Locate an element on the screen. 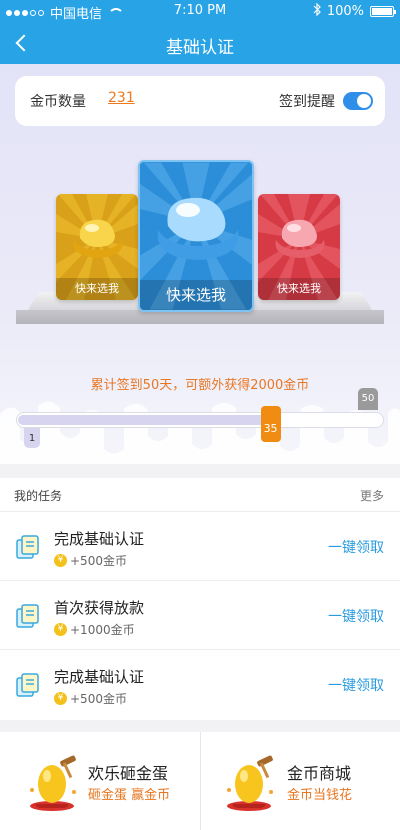 This screenshot has height=830, width=400. task-reward: ¥ +1000金币 is located at coordinates (94, 629).